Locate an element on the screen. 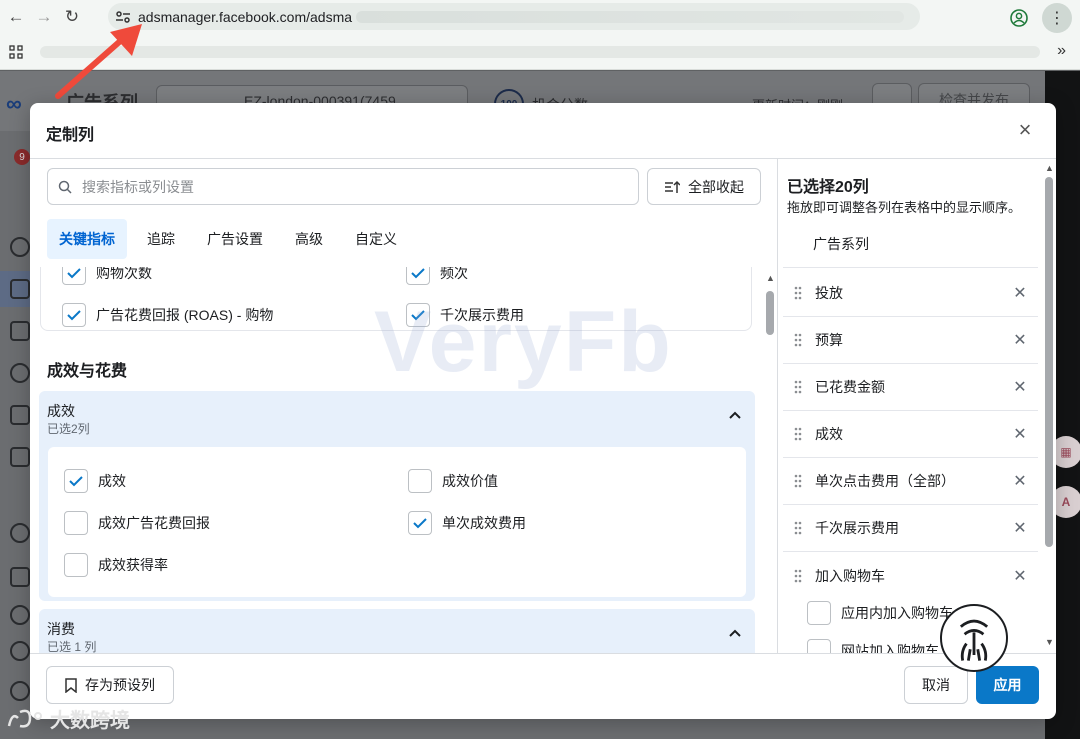 Image resolution: width=1080 pixels, height=739 pixels. site-settings-icon is located at coordinates (123, 16).